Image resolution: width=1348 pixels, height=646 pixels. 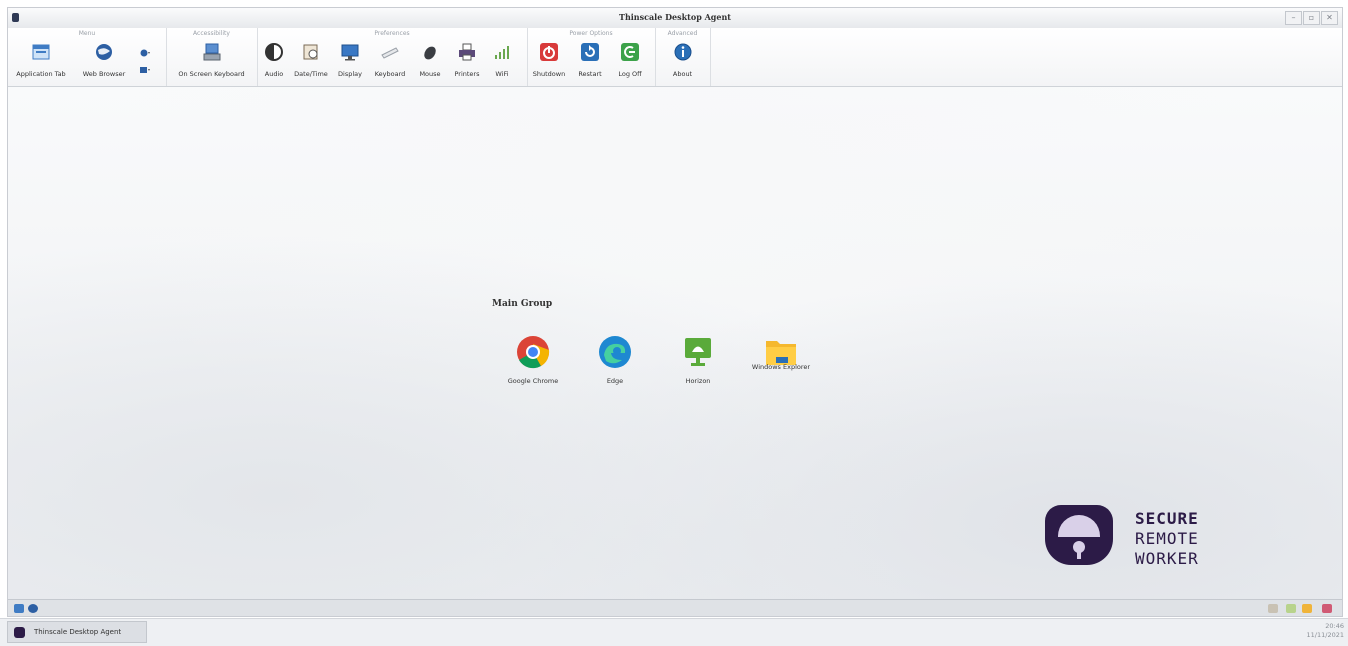 I want to click on button-label: Application Tab, so click(x=41, y=74).